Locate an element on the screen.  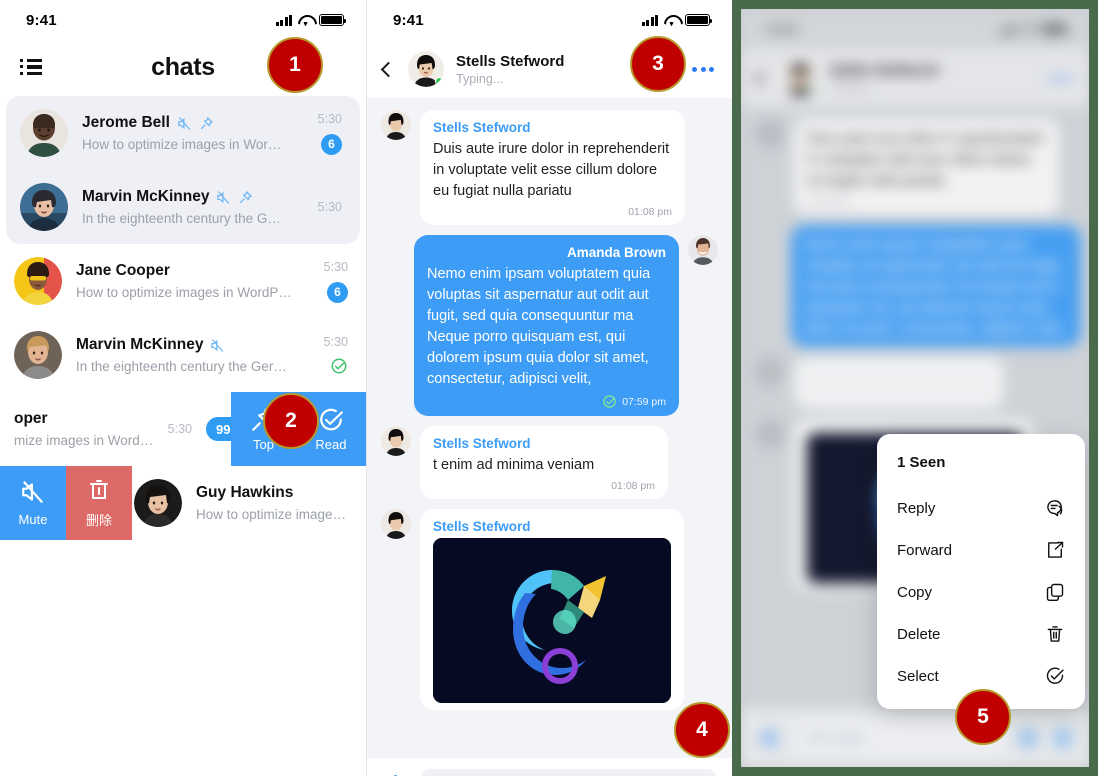
read-check-icon is located at coordinates (339, 366).